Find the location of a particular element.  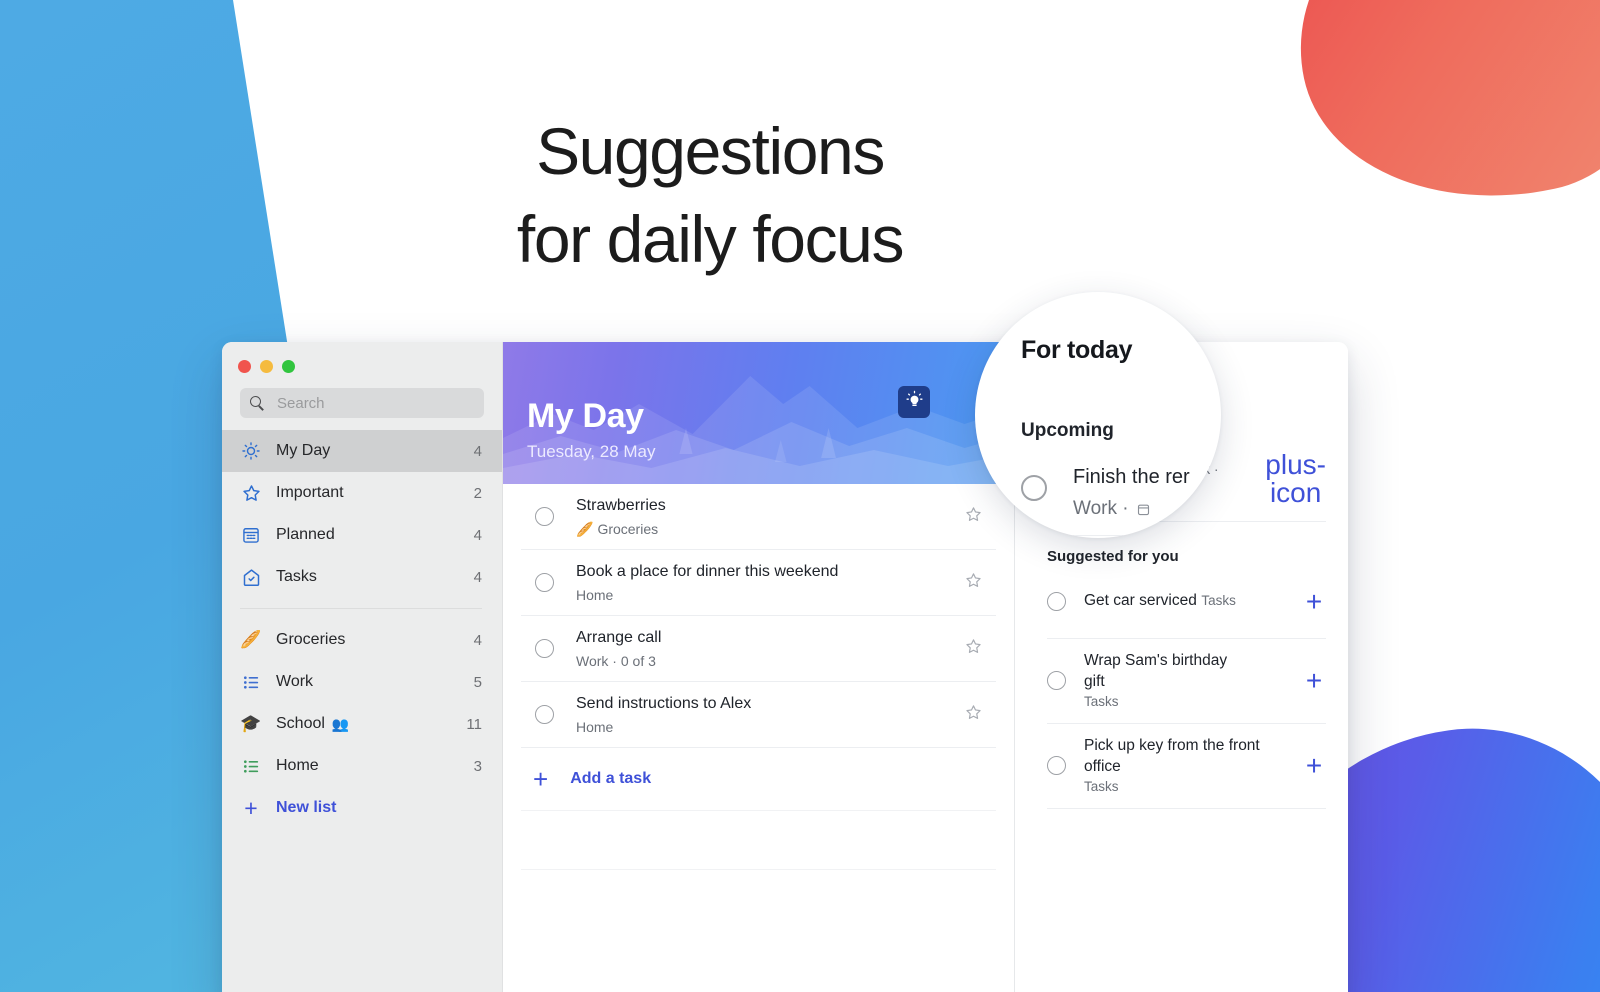

sidebar-item-work: Work 5 is located at coordinates (362, 682).